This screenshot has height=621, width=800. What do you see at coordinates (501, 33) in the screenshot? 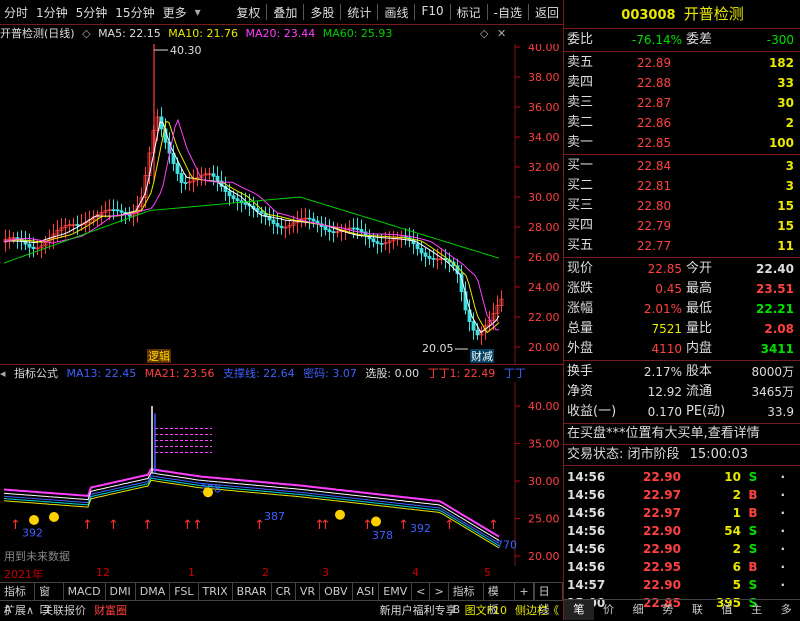
I see `chart-close-icon: ✕` at bounding box center [501, 33].